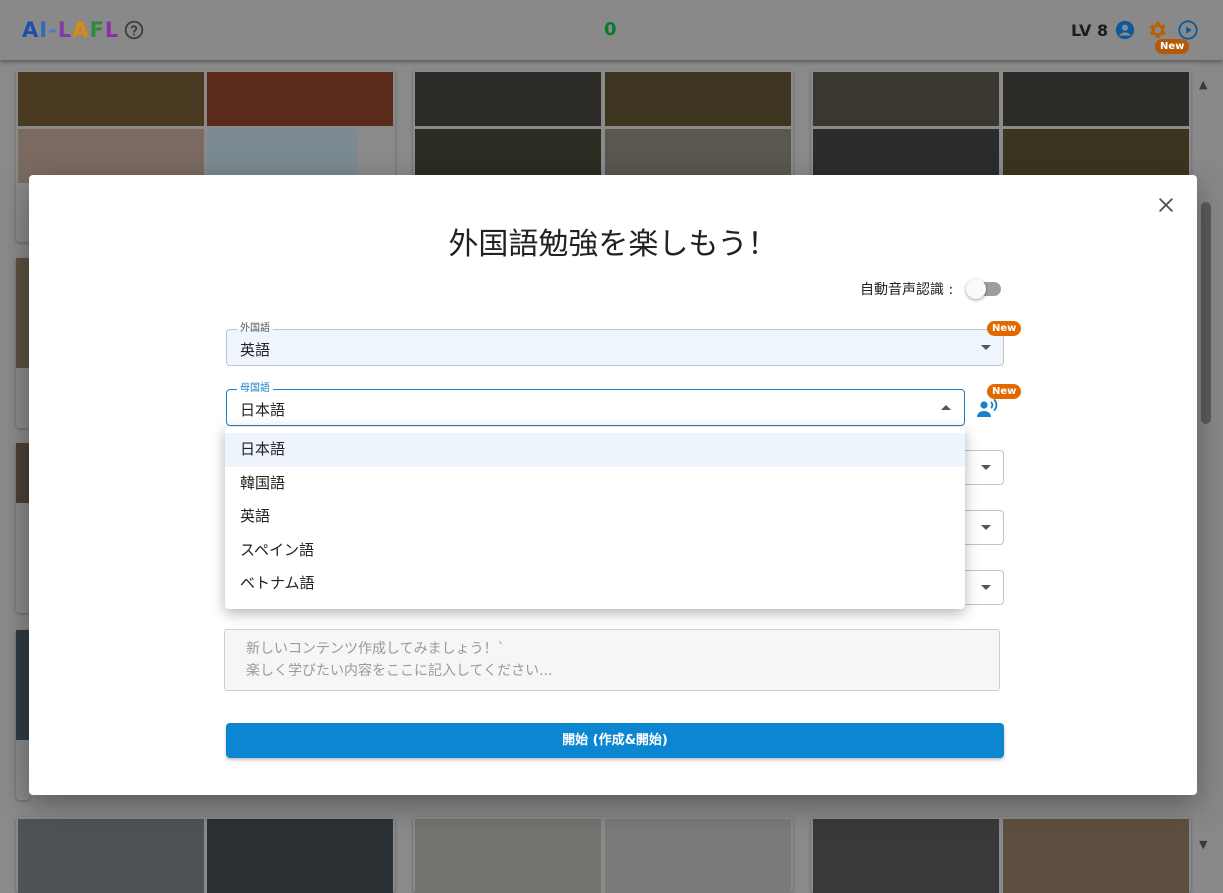 The image size is (1223, 893). I want to click on play-circle-icon, so click(1188, 30).